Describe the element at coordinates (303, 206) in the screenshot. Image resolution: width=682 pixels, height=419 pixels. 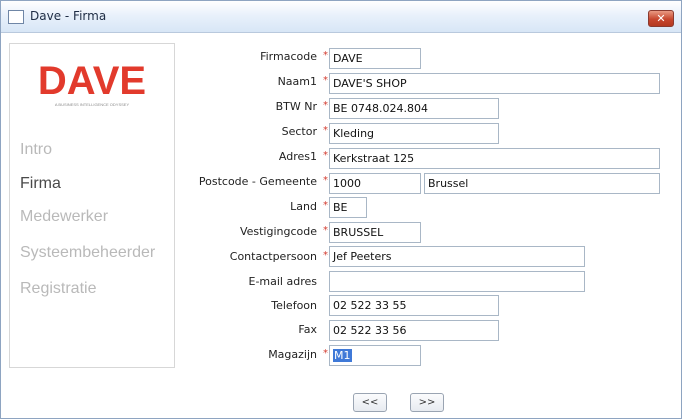
I see `land-label: Land` at that location.